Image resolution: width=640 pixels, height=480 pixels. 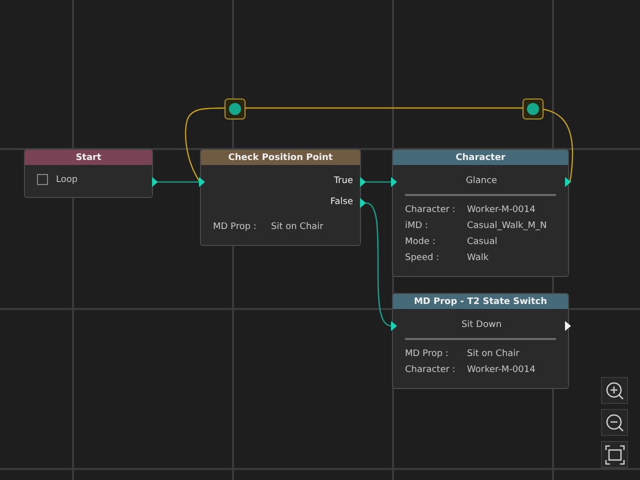 I want to click on action-label: Sit Down, so click(x=481, y=325).